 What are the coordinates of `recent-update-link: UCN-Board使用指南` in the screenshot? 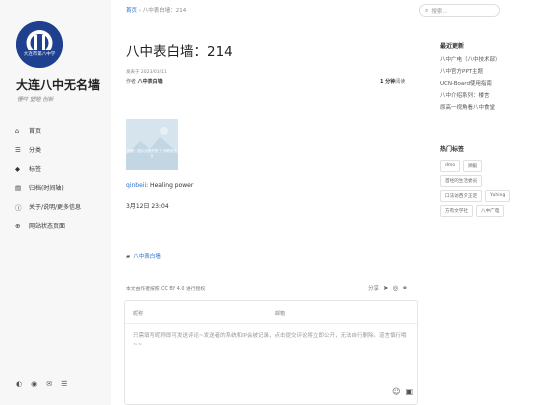 It's located at (490, 84).